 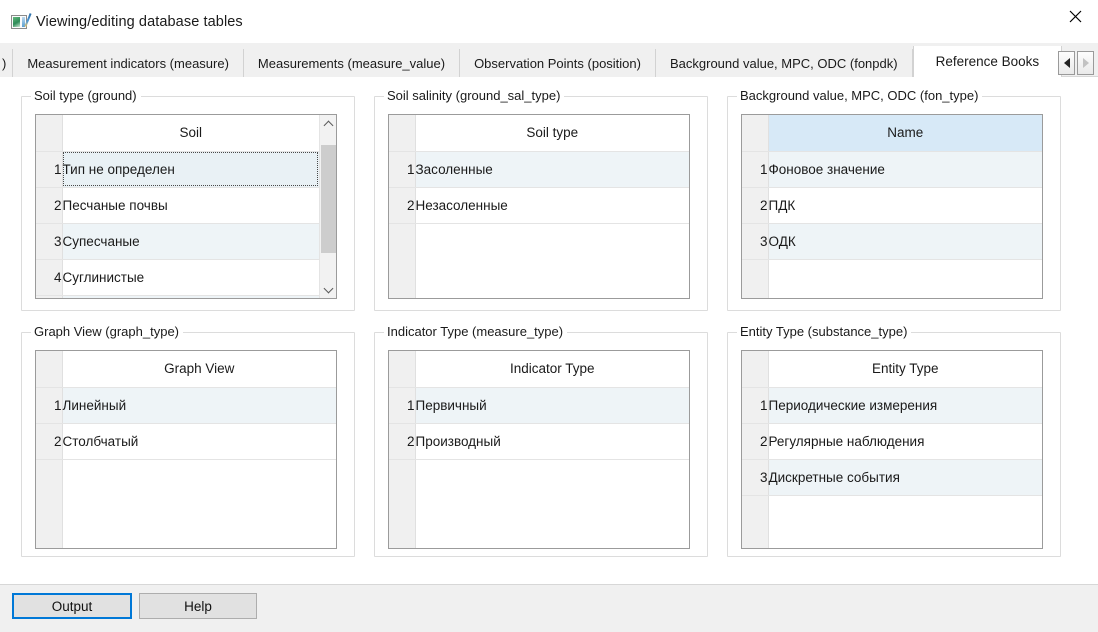 What do you see at coordinates (190, 277) in the screenshot?
I see `table-cell: Суглинистые` at bounding box center [190, 277].